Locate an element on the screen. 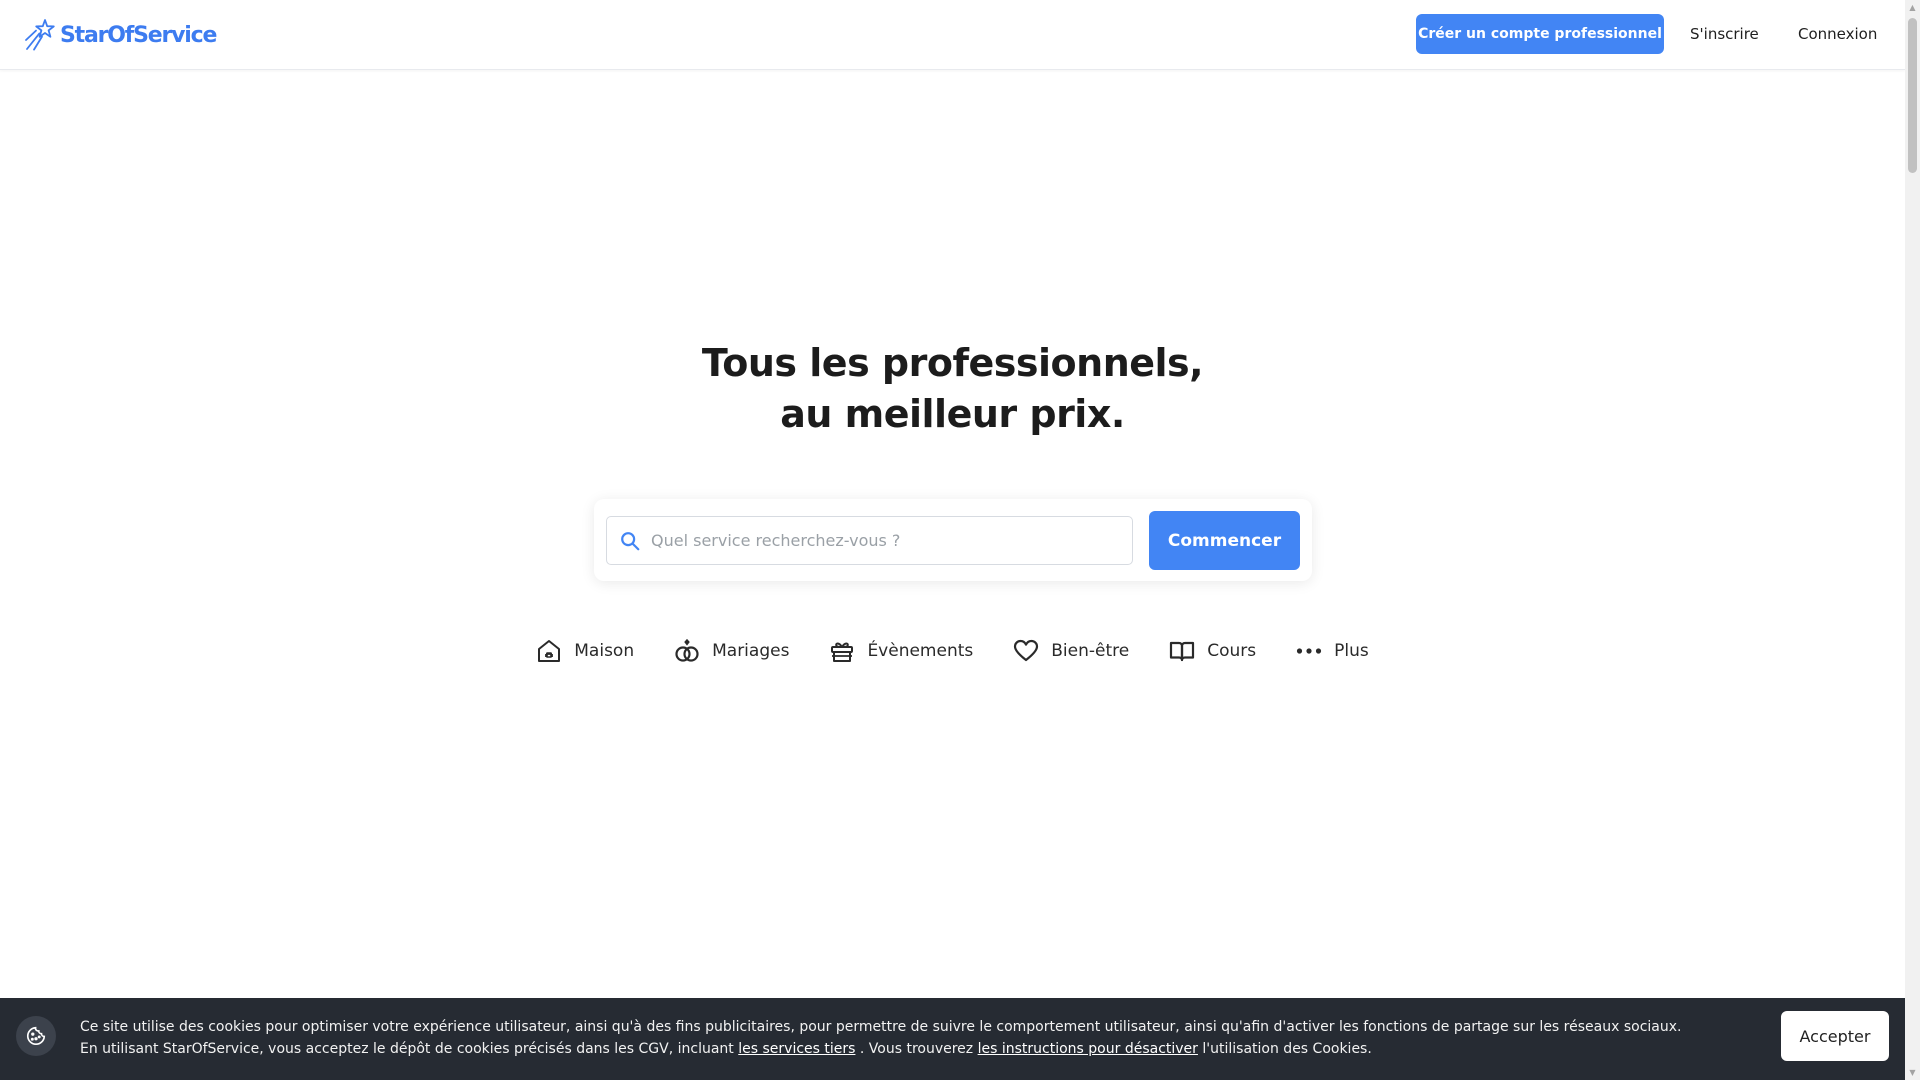 Image resolution: width=1920 pixels, height=1080 pixels. start-button: Commencer is located at coordinates (1224, 540).